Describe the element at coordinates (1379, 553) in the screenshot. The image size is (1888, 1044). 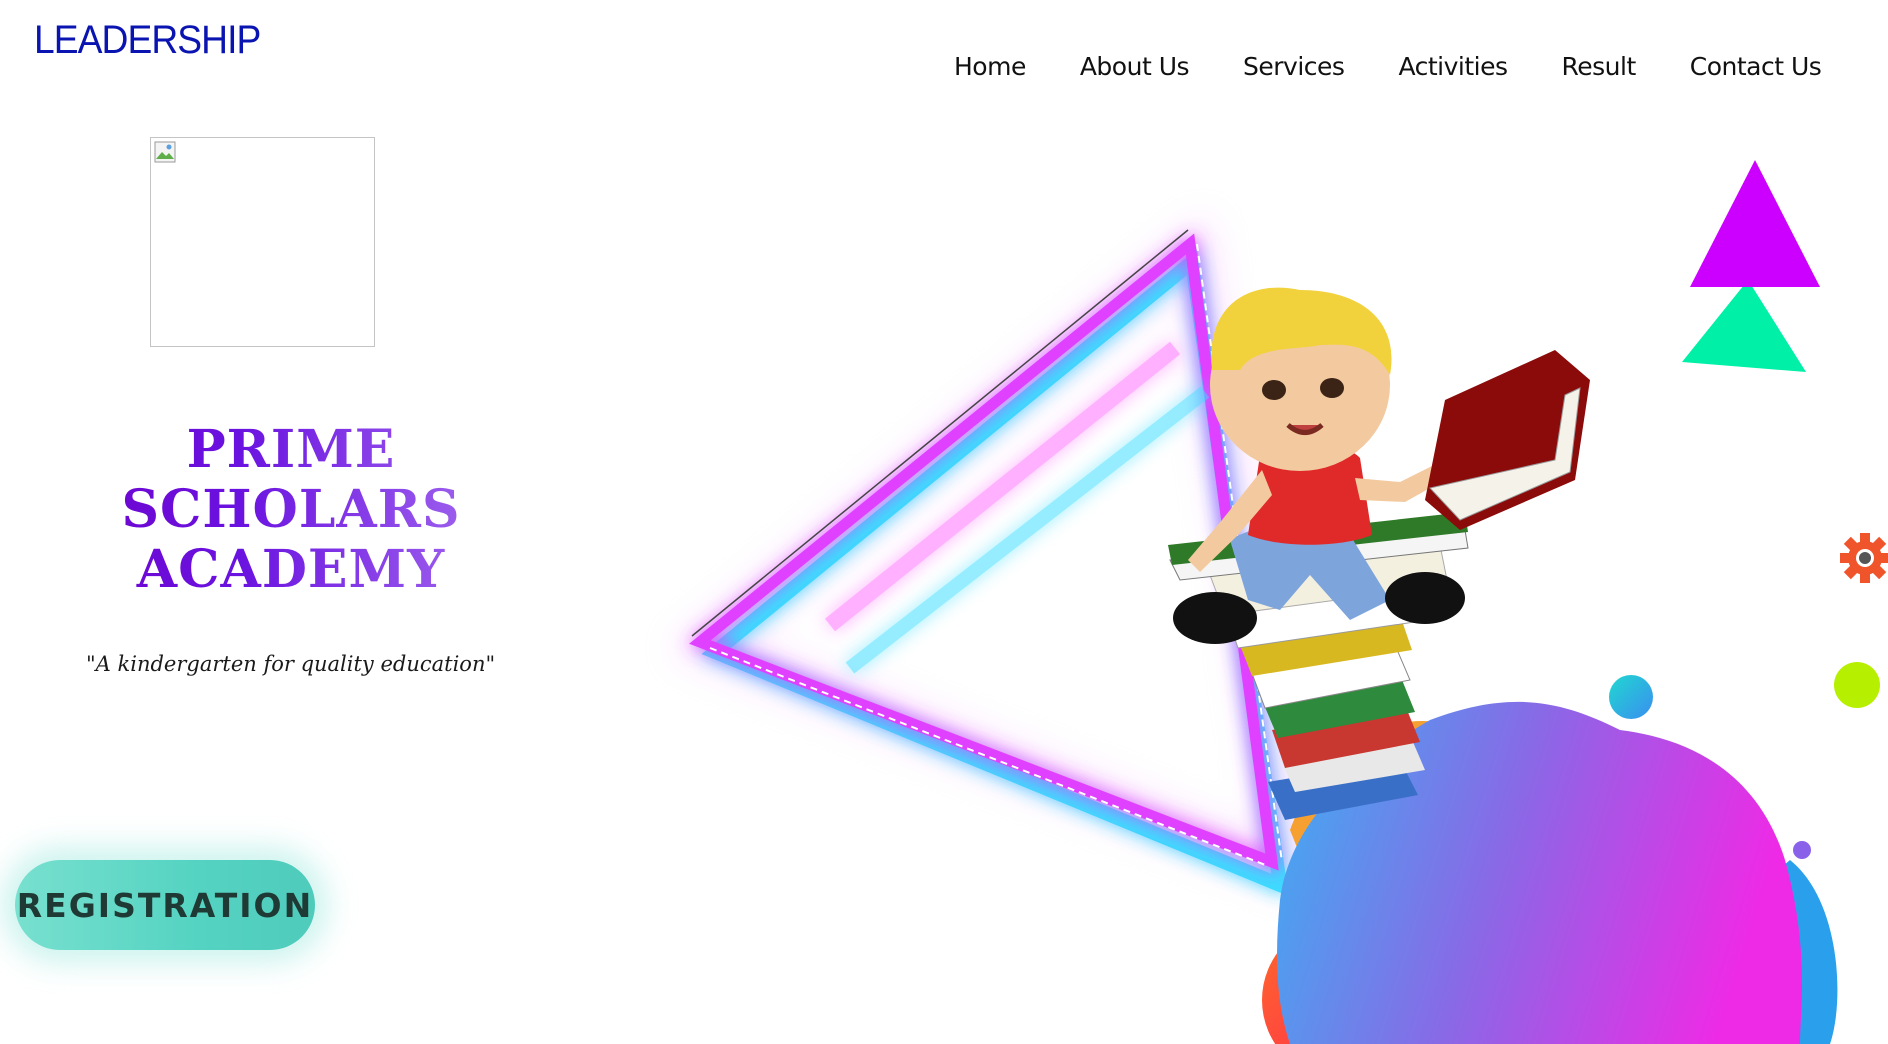
I see `boy-on-books-illustration` at that location.